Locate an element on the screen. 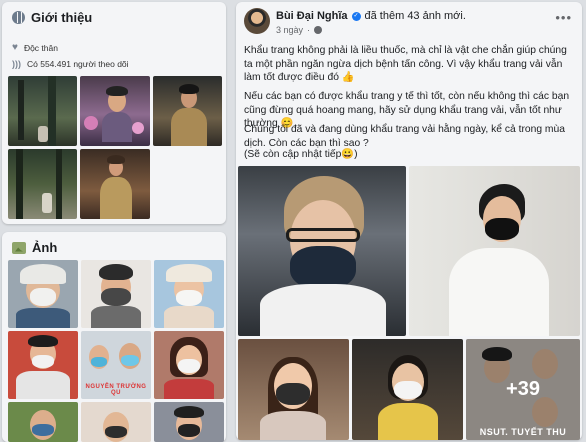 Image resolution: width=586 pixels, height=442 pixels. post-header: Bùi Đại Nghĩa ✓ đã thêm 43 ảnh mới. is located at coordinates (371, 16).